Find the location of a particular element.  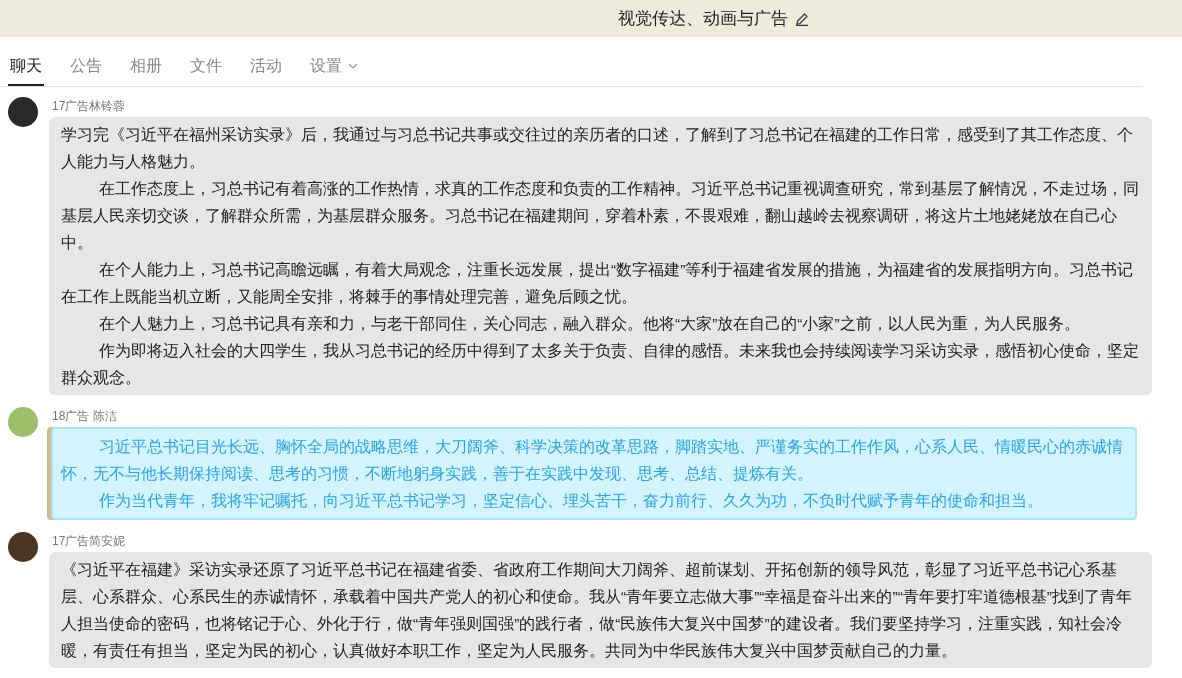

tab: 公告 is located at coordinates (86, 67).